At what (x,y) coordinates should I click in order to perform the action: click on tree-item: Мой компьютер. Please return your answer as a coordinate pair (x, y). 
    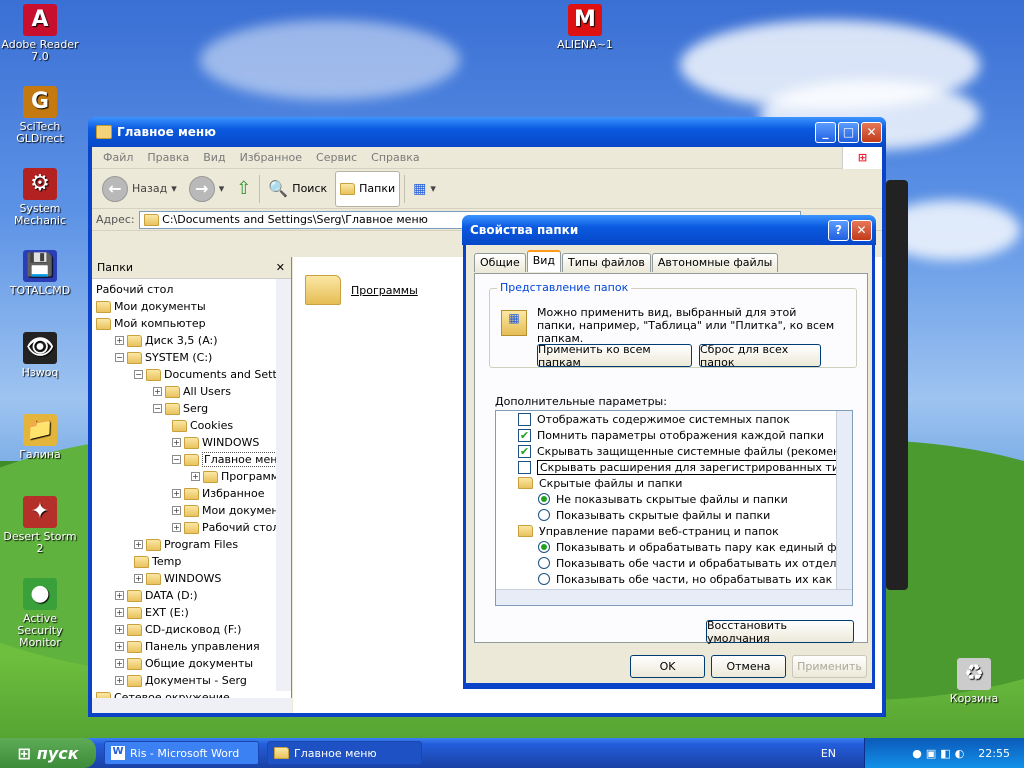
    Looking at the image, I should click on (151, 323).